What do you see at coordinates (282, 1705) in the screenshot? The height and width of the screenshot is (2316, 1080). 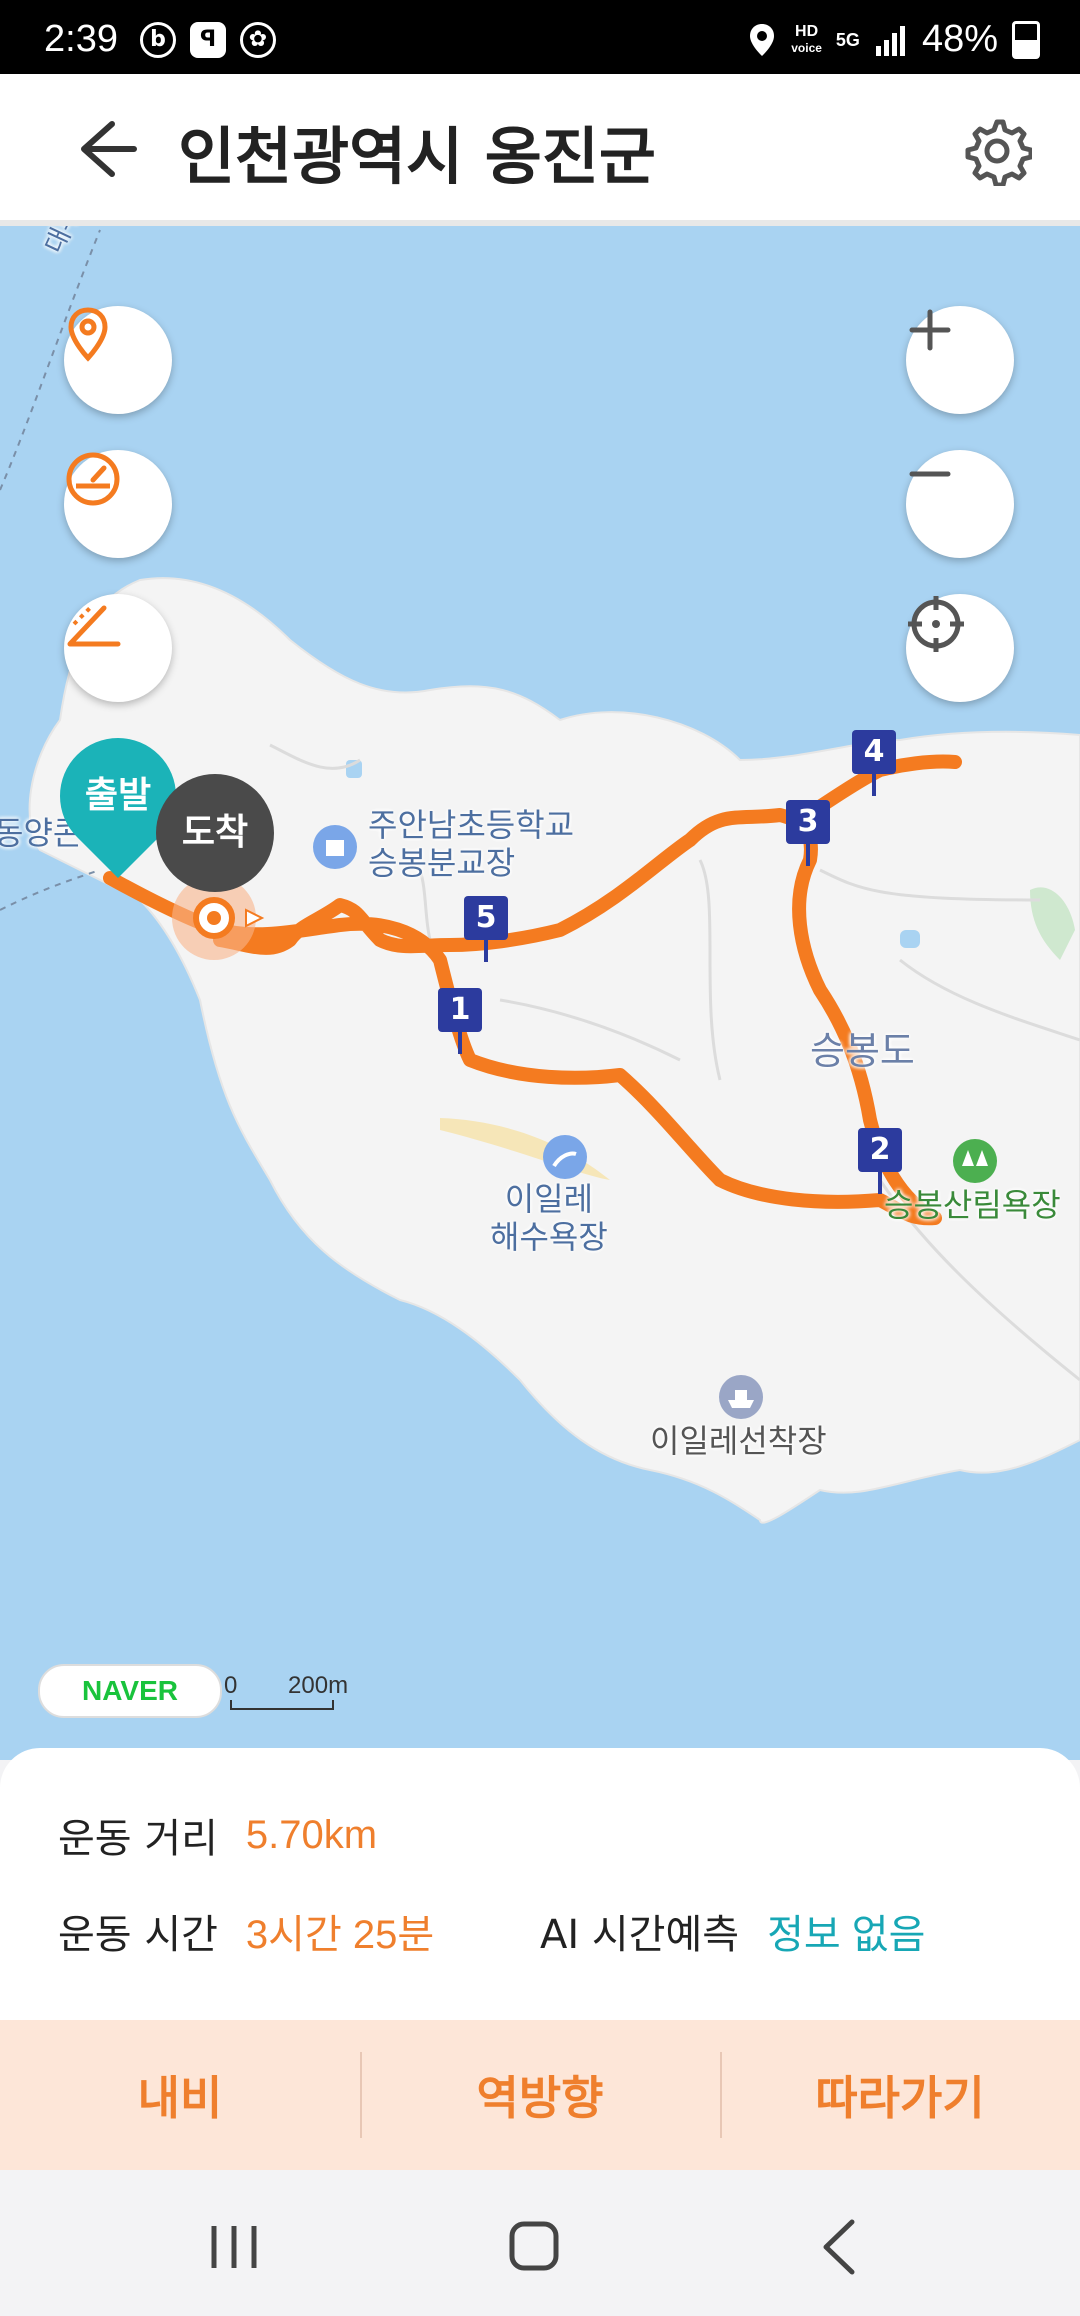 I see `scale-line` at bounding box center [282, 1705].